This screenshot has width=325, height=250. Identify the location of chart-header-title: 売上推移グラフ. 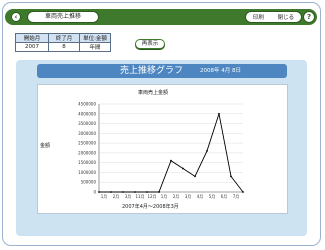
(152, 71).